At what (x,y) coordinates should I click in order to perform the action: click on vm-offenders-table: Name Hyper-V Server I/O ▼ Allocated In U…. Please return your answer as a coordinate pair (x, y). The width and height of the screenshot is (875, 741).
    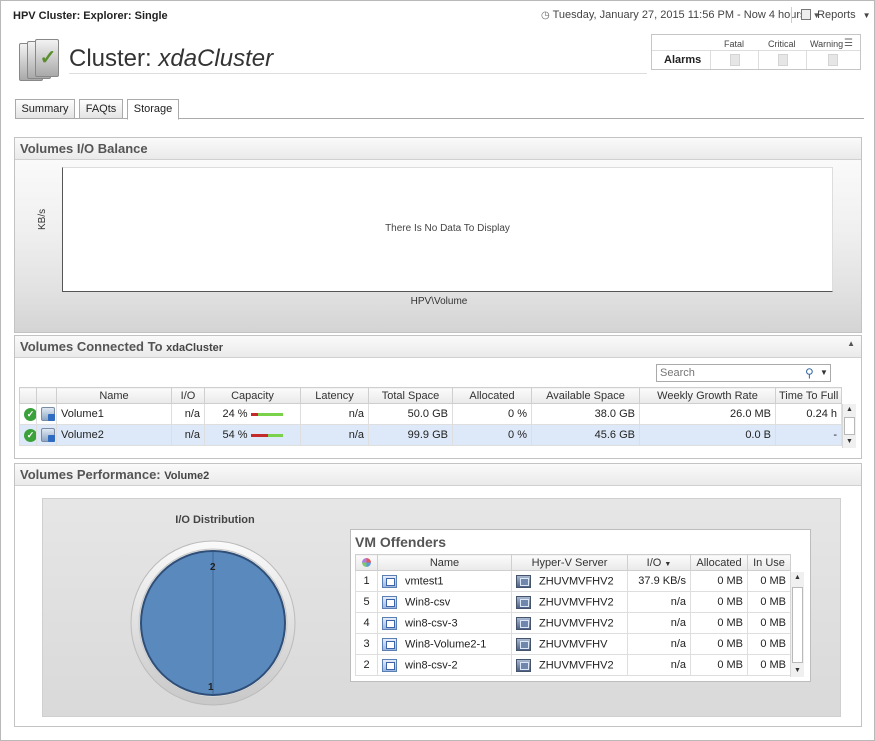
    Looking at the image, I should click on (573, 615).